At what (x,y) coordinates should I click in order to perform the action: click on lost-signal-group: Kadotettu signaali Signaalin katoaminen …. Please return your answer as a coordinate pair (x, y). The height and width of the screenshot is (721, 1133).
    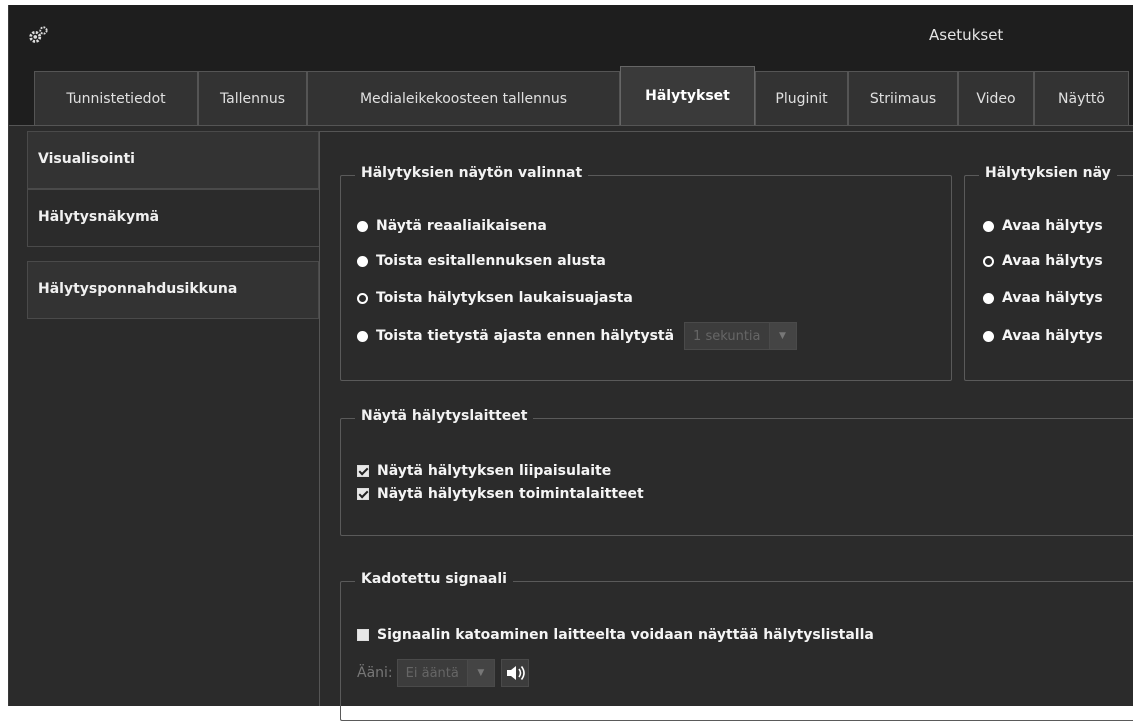
    Looking at the image, I should click on (736, 646).